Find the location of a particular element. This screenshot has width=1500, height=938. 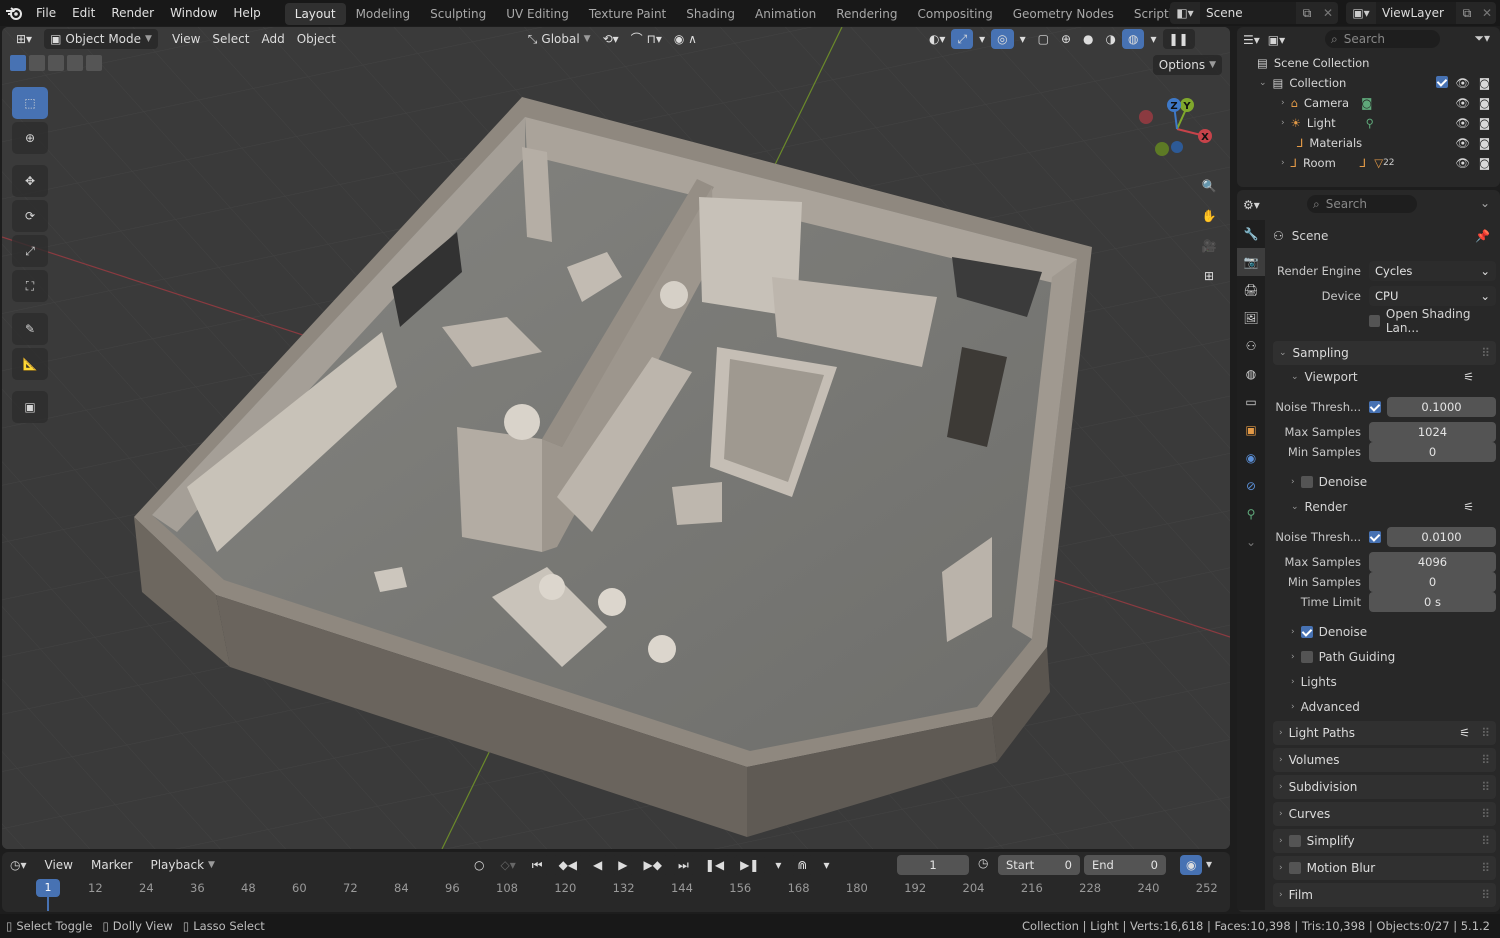

subdivision-panel-header: › Subdivision ⠿ is located at coordinates (1384, 787).